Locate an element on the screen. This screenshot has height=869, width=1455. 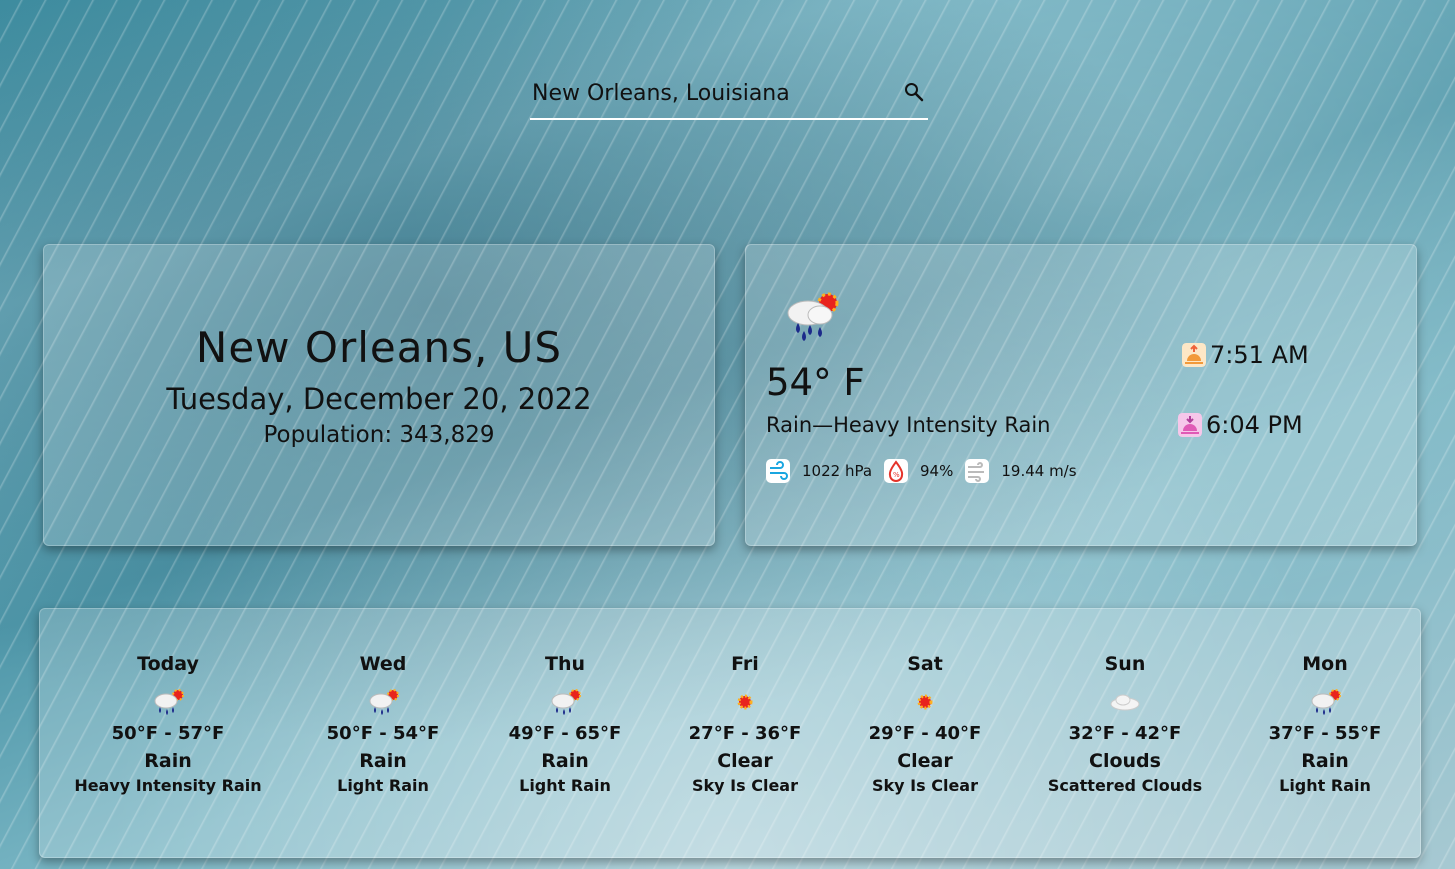
humidity-value: 94% is located at coordinates (937, 471).